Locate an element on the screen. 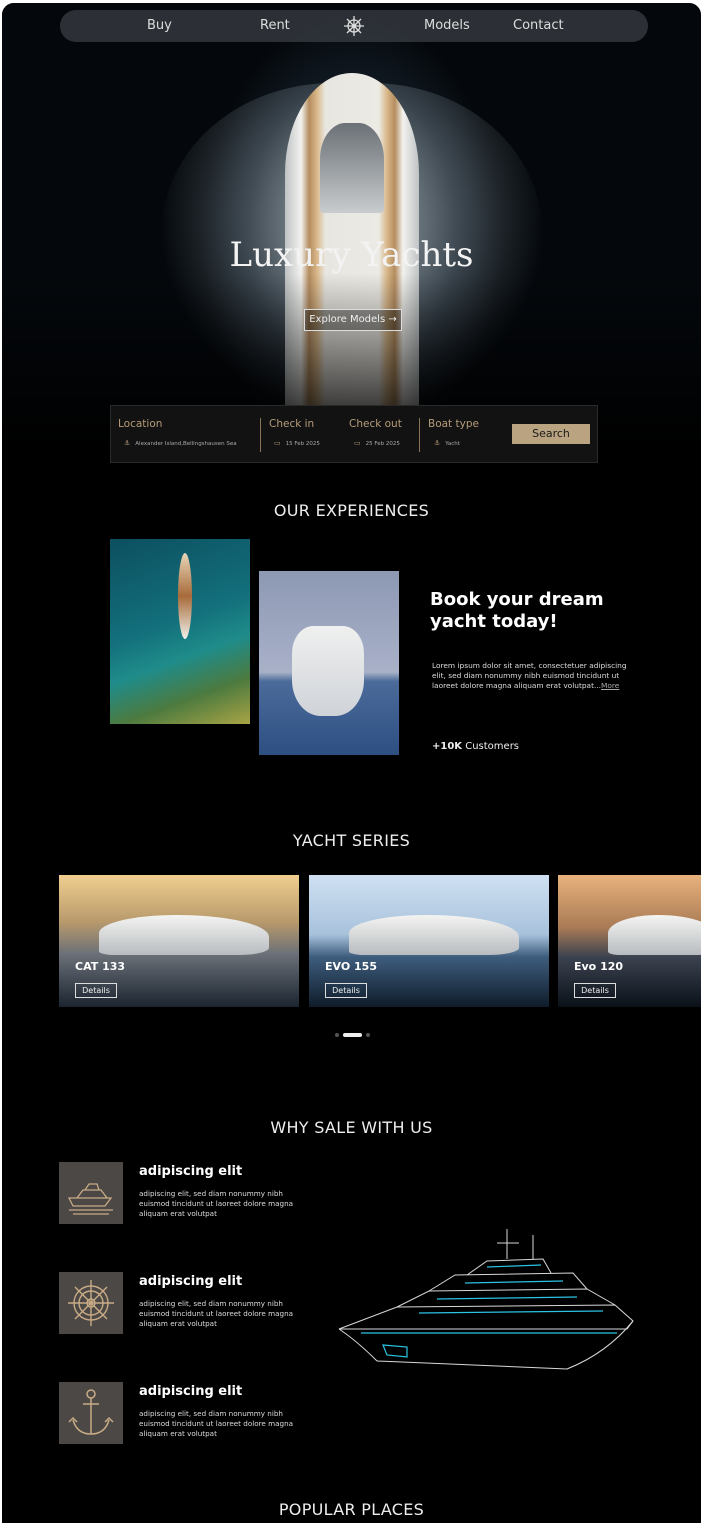  customers-label: Customers is located at coordinates (492, 746).